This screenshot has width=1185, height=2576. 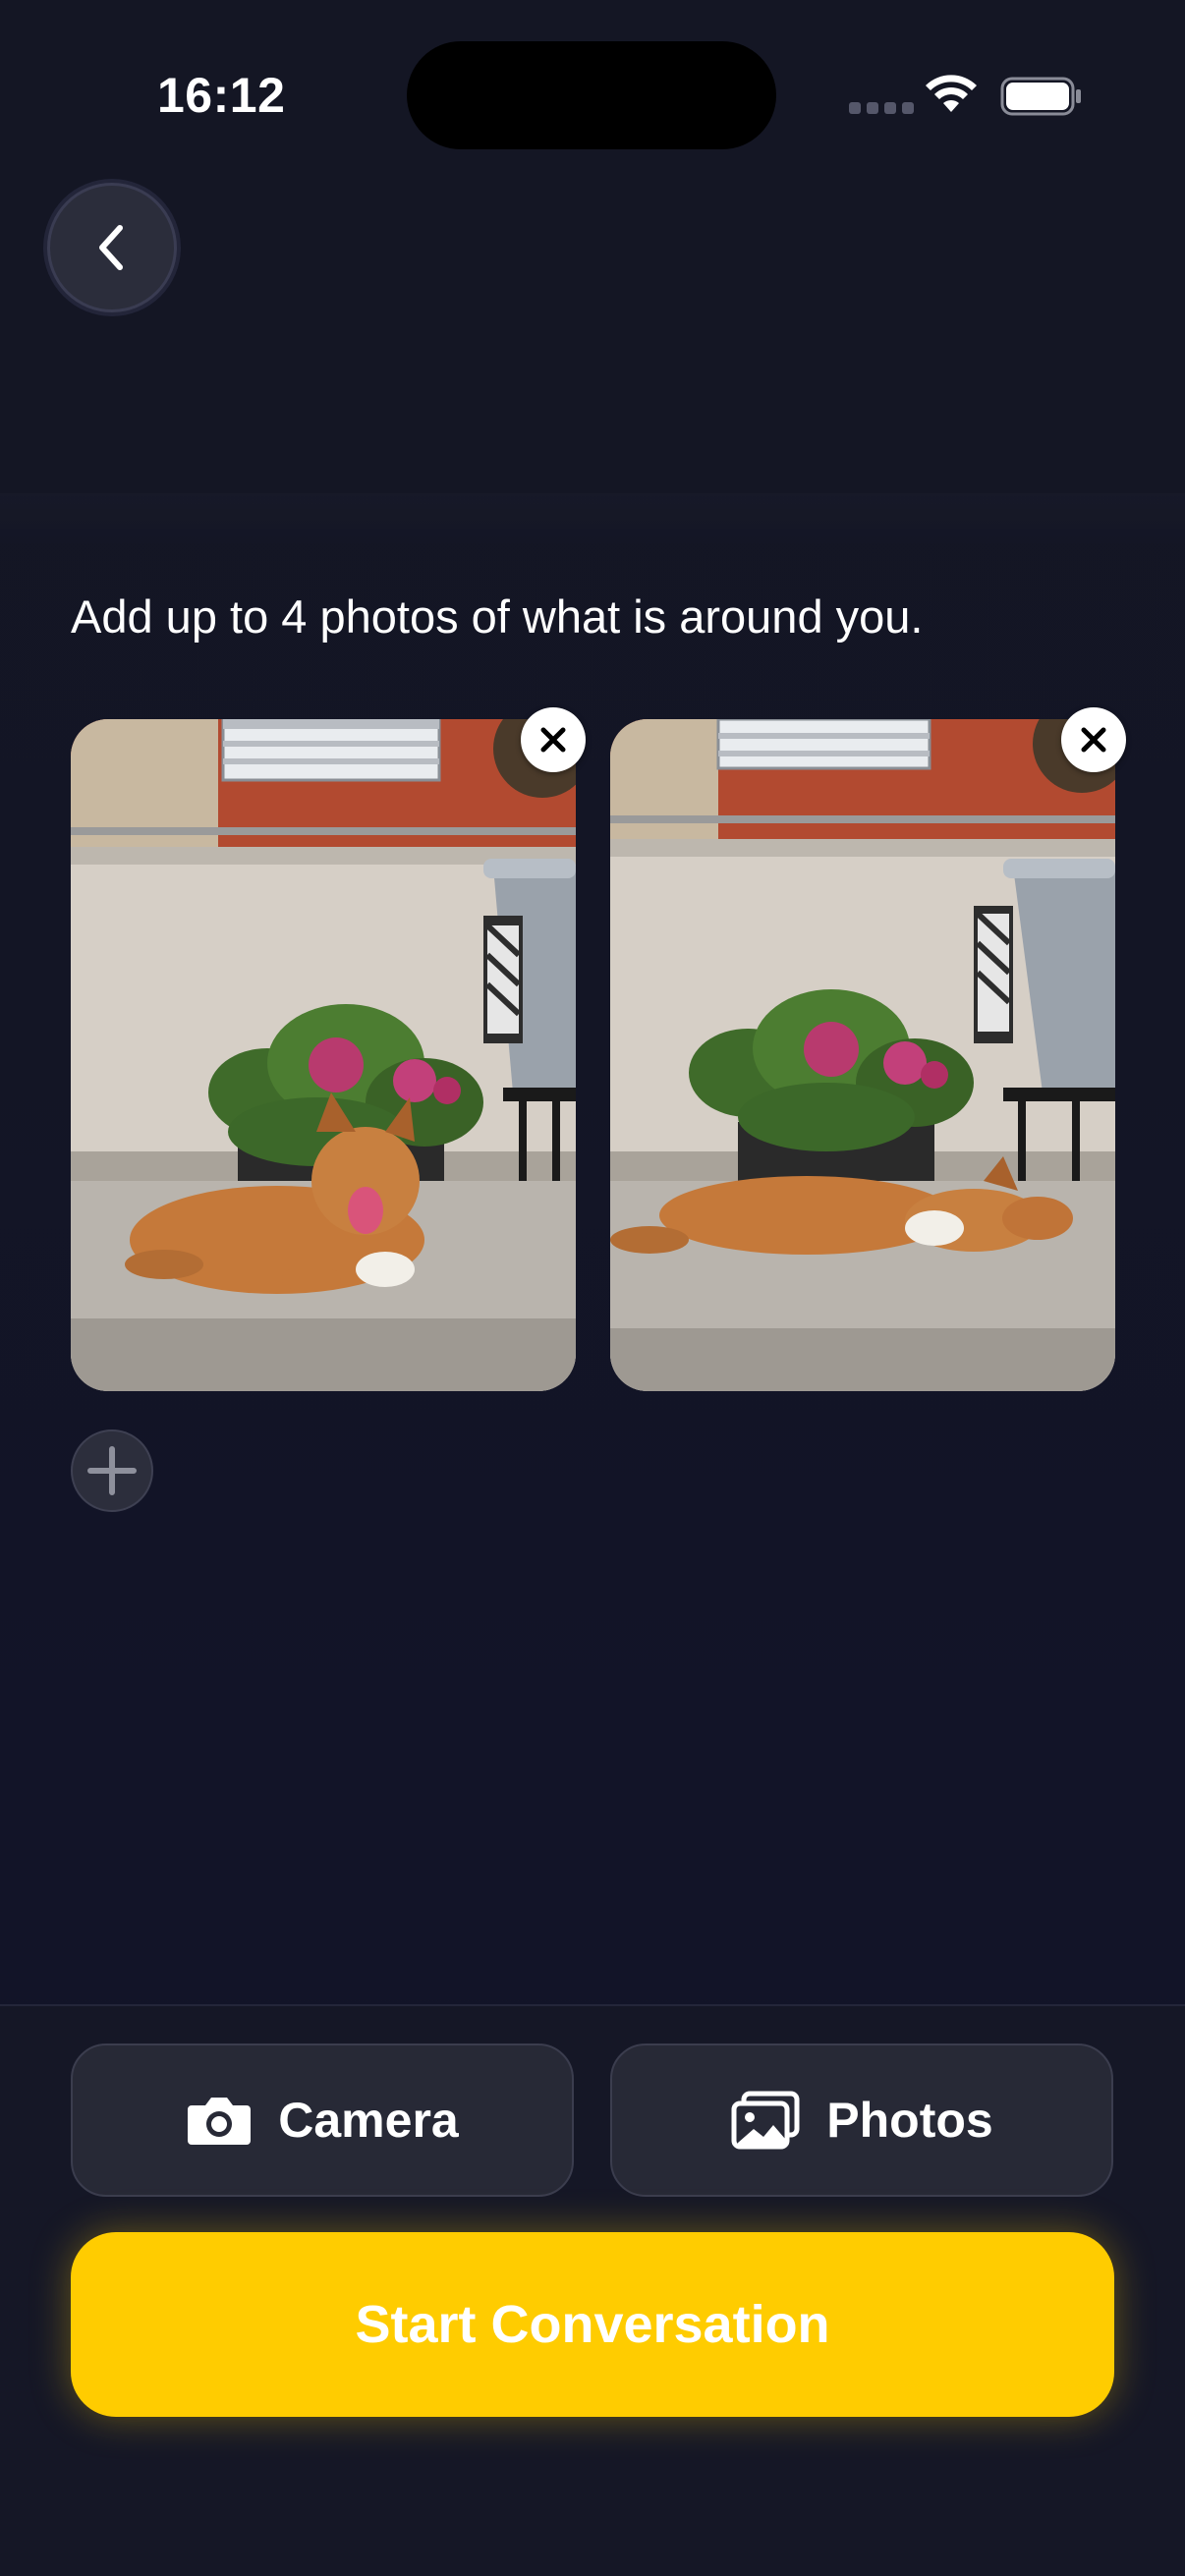 I want to click on chevron-left-icon, so click(x=111, y=247).